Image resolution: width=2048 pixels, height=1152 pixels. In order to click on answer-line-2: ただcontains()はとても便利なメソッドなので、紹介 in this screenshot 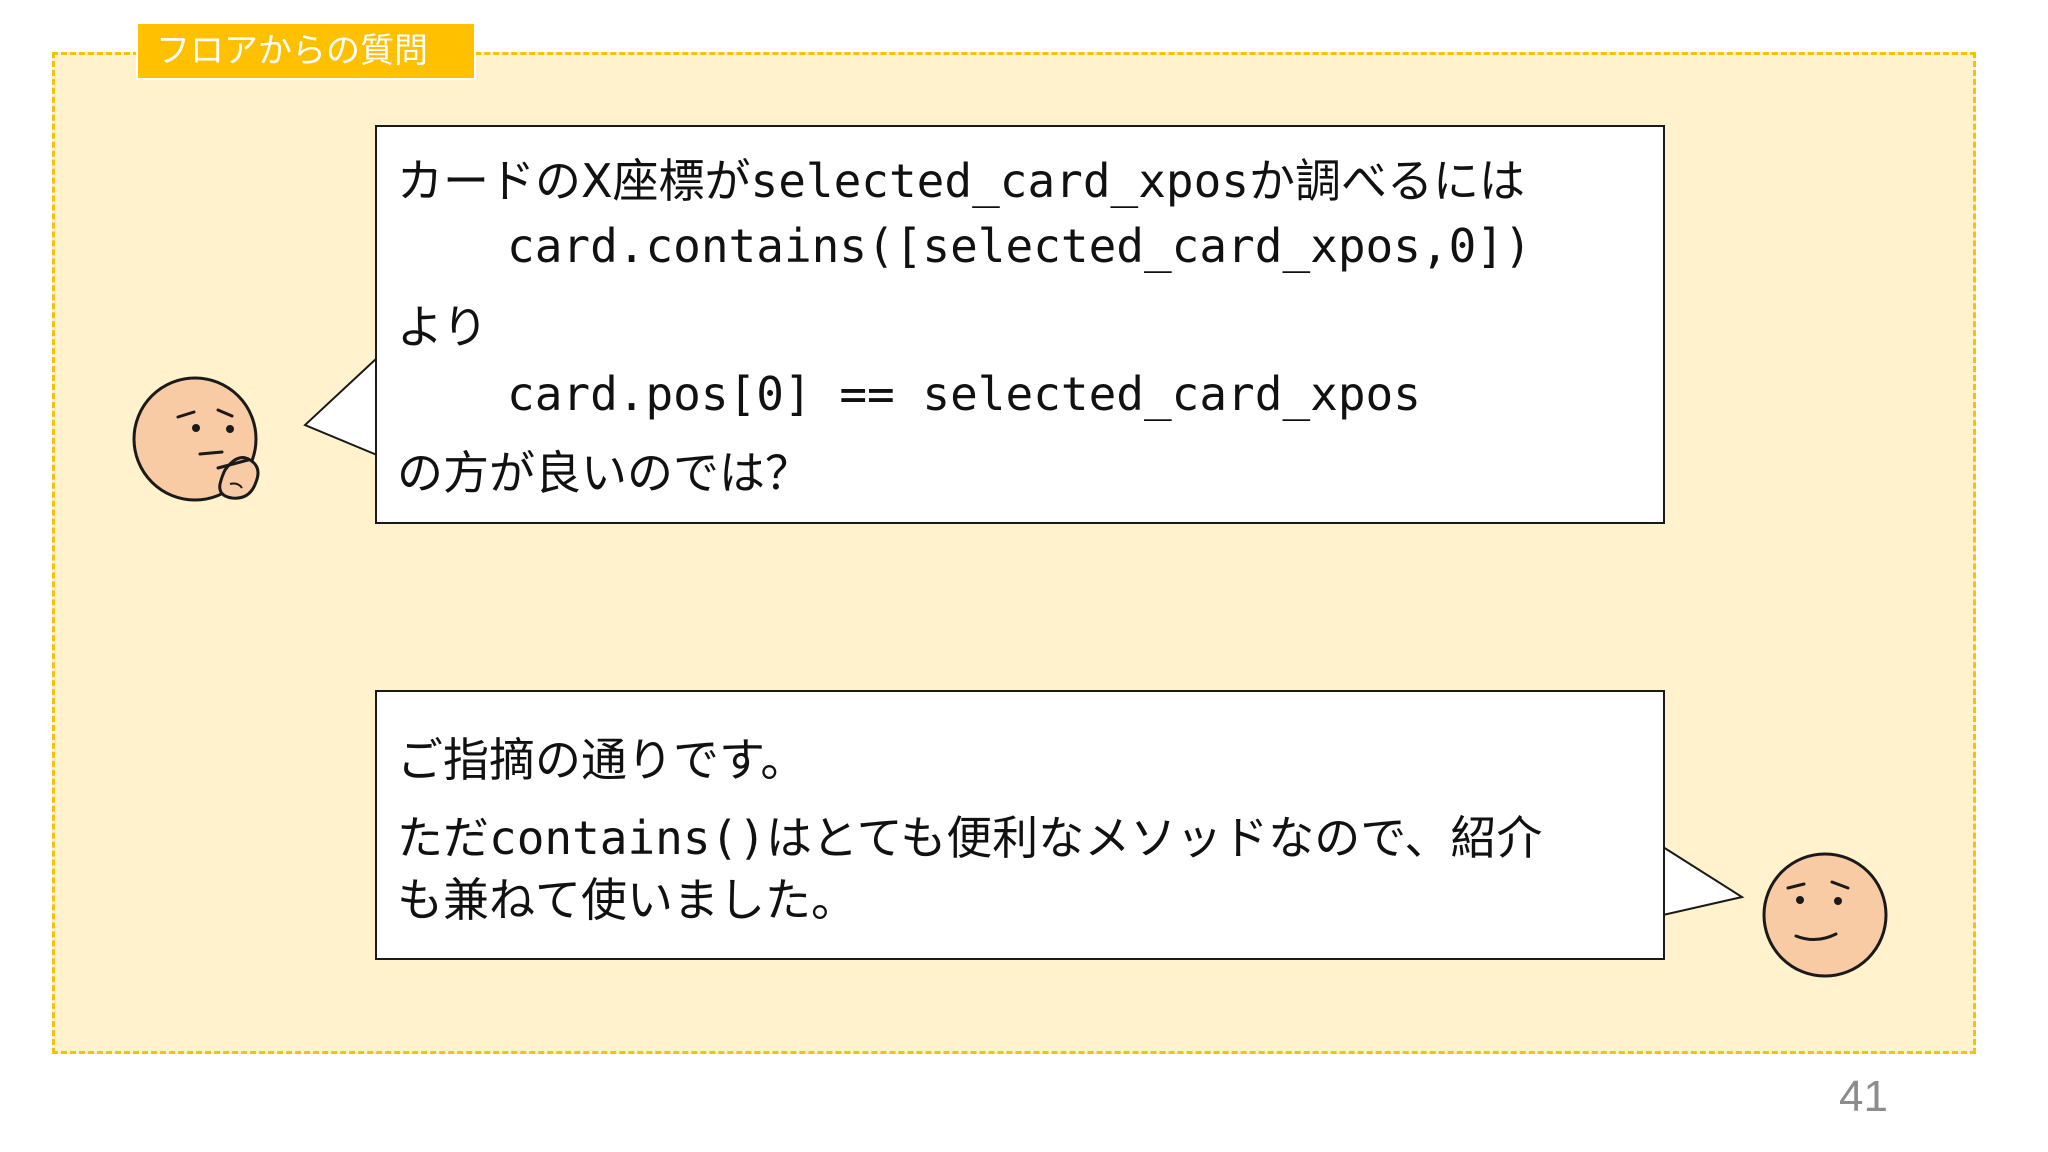, I will do `click(969, 835)`.